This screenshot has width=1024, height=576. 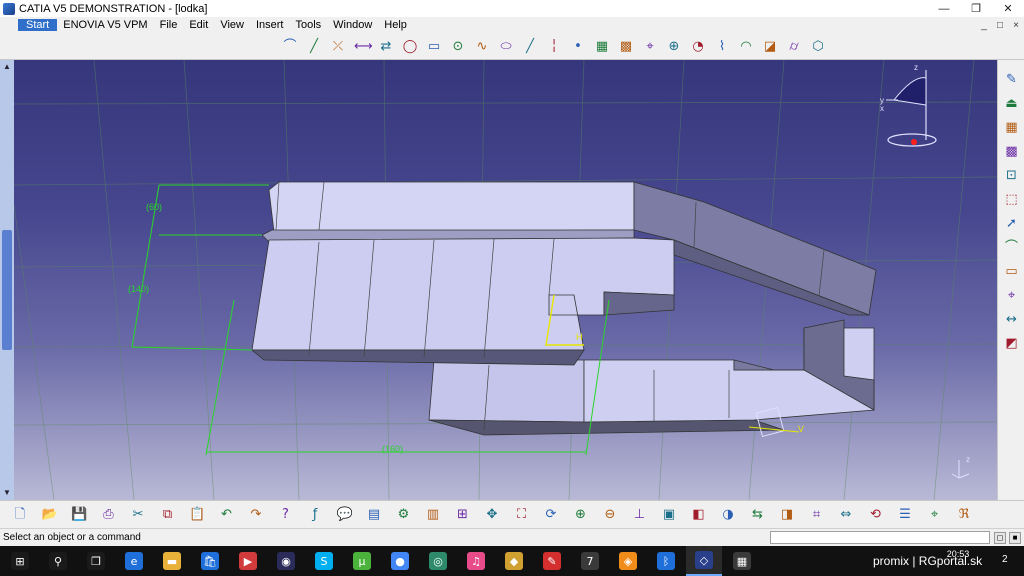 What do you see at coordinates (758, 515) in the screenshot?
I see `swap-icon: ⇆` at bounding box center [758, 515].